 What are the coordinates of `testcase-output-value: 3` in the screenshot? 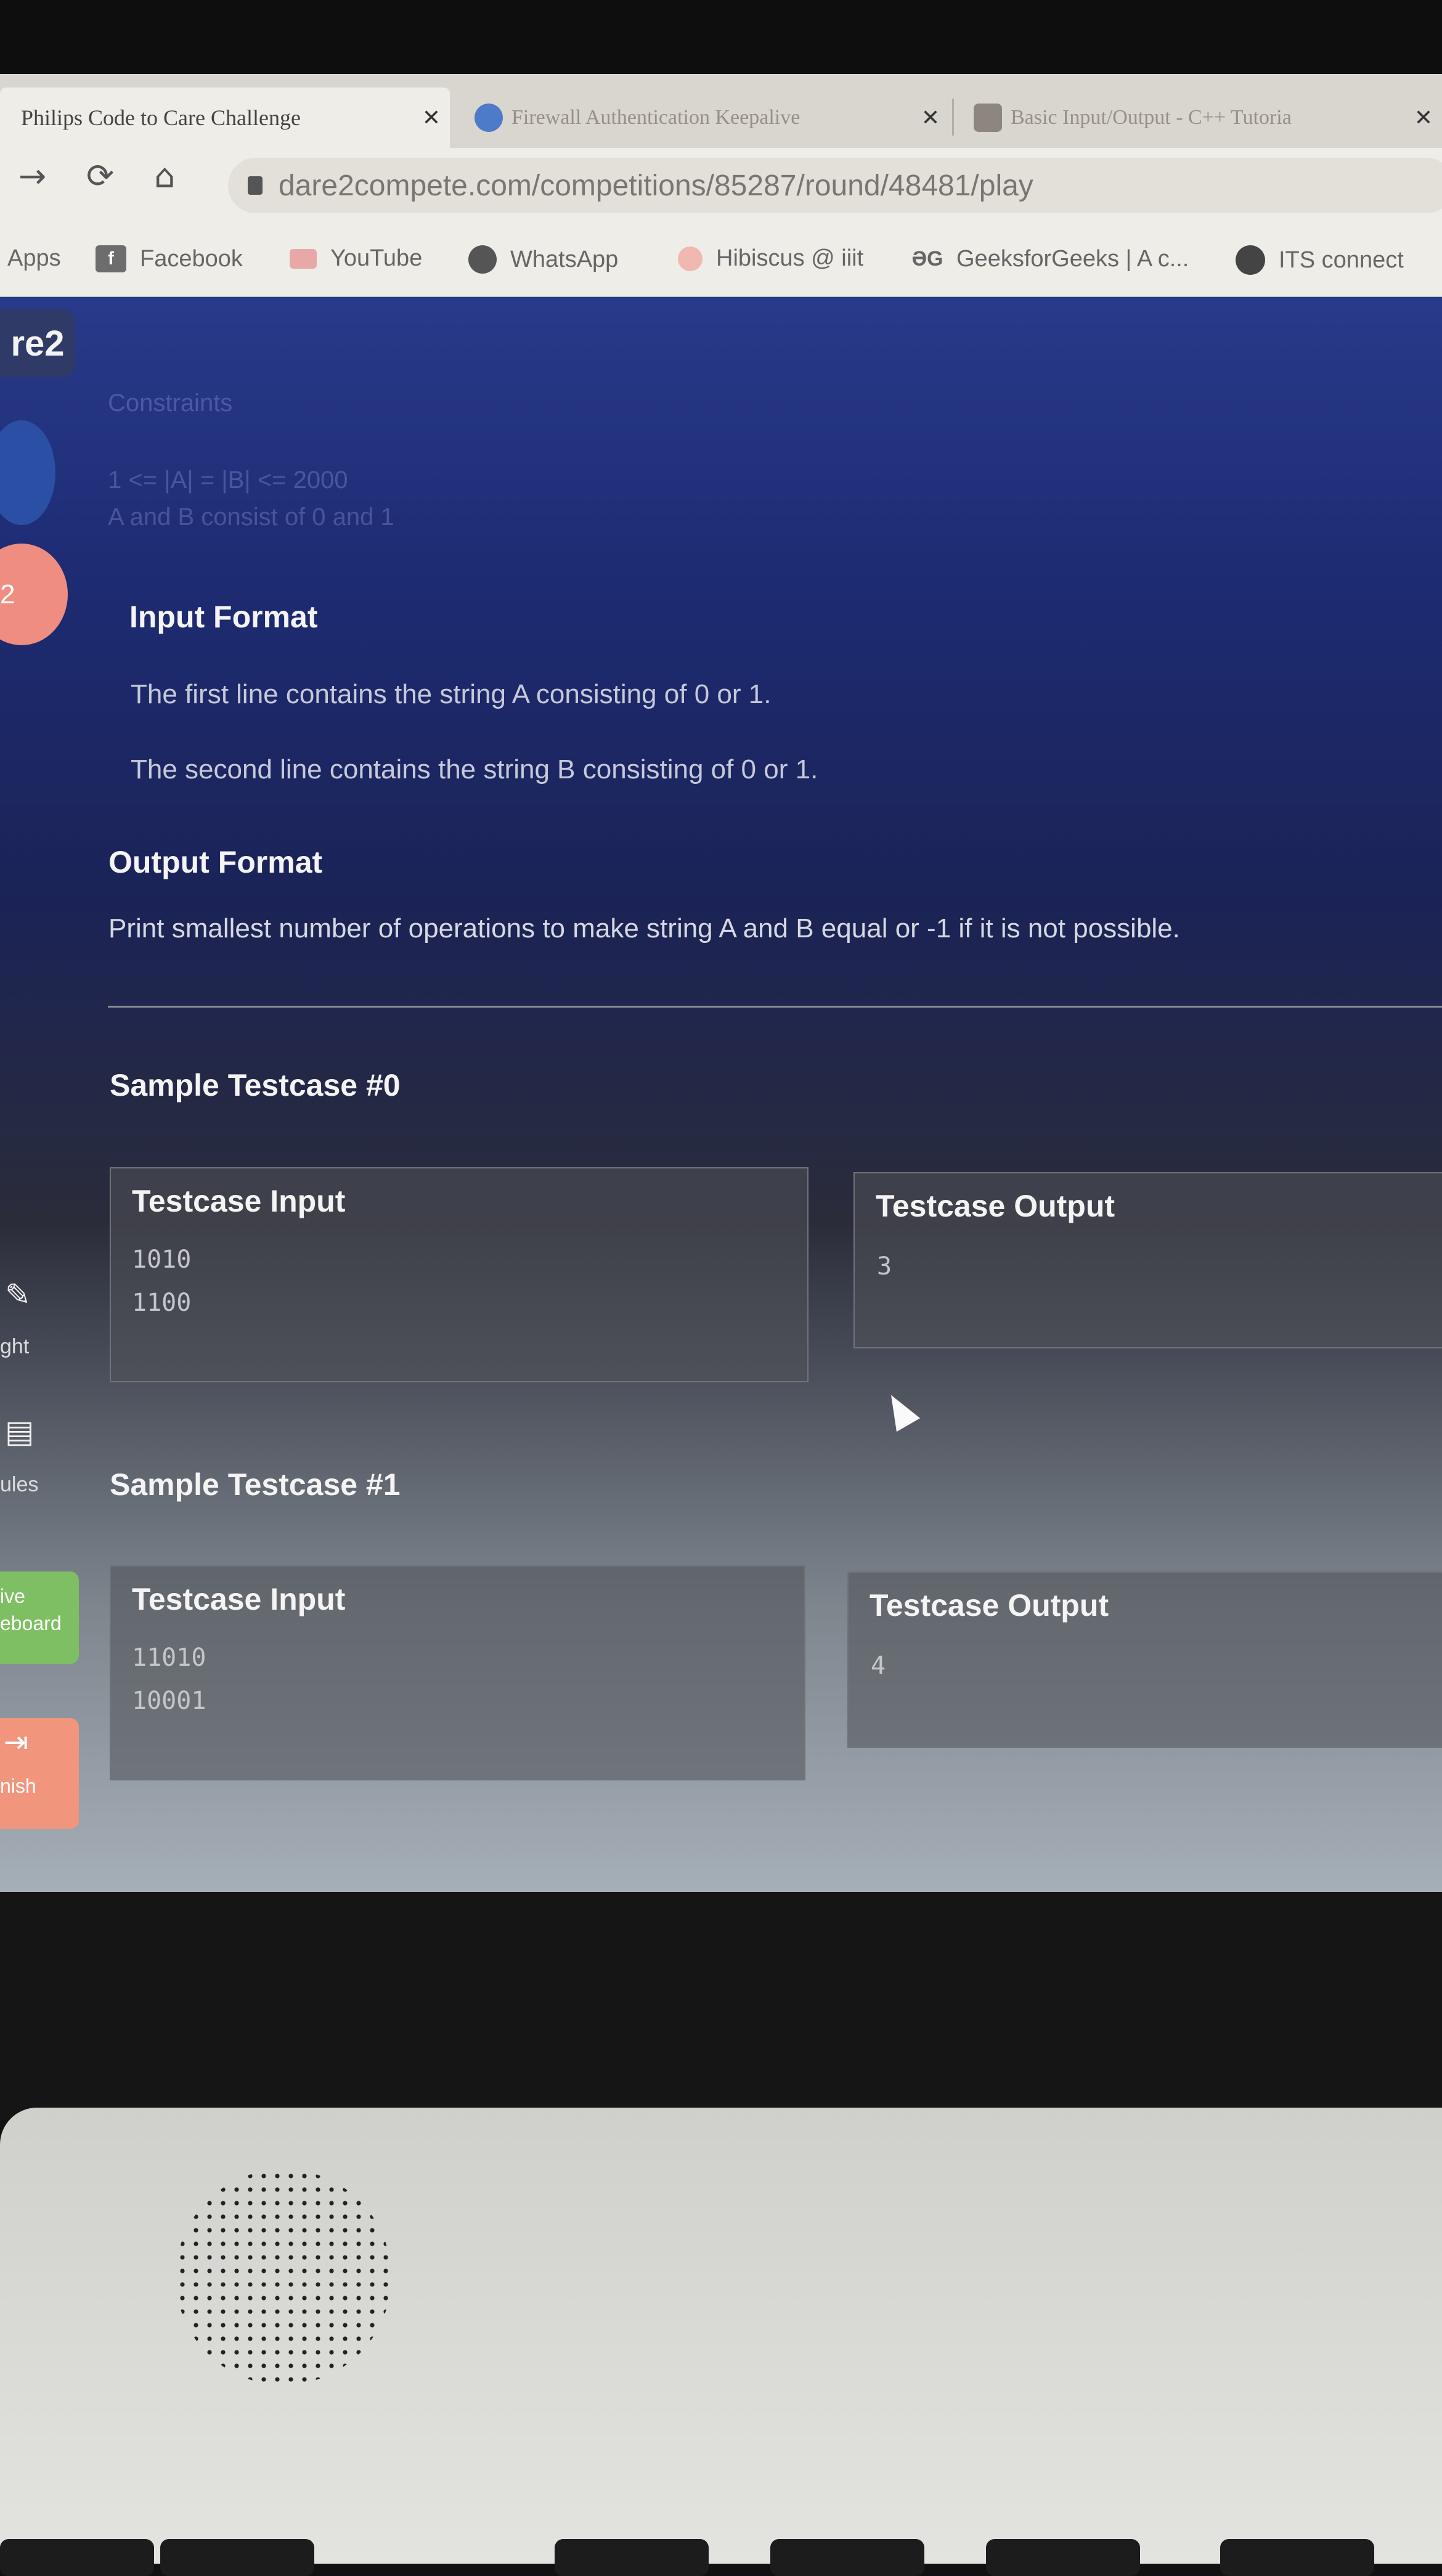 It's located at (884, 1266).